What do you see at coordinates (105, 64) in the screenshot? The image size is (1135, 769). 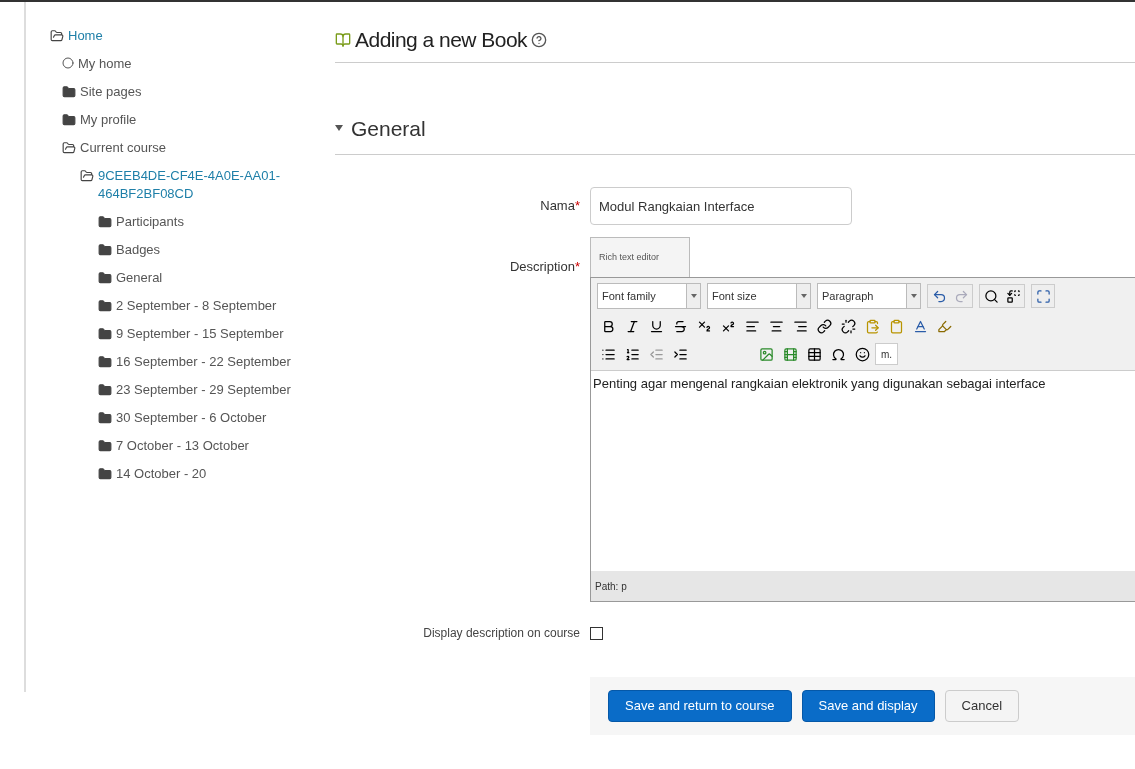 I see `tree-item-link: My home` at bounding box center [105, 64].